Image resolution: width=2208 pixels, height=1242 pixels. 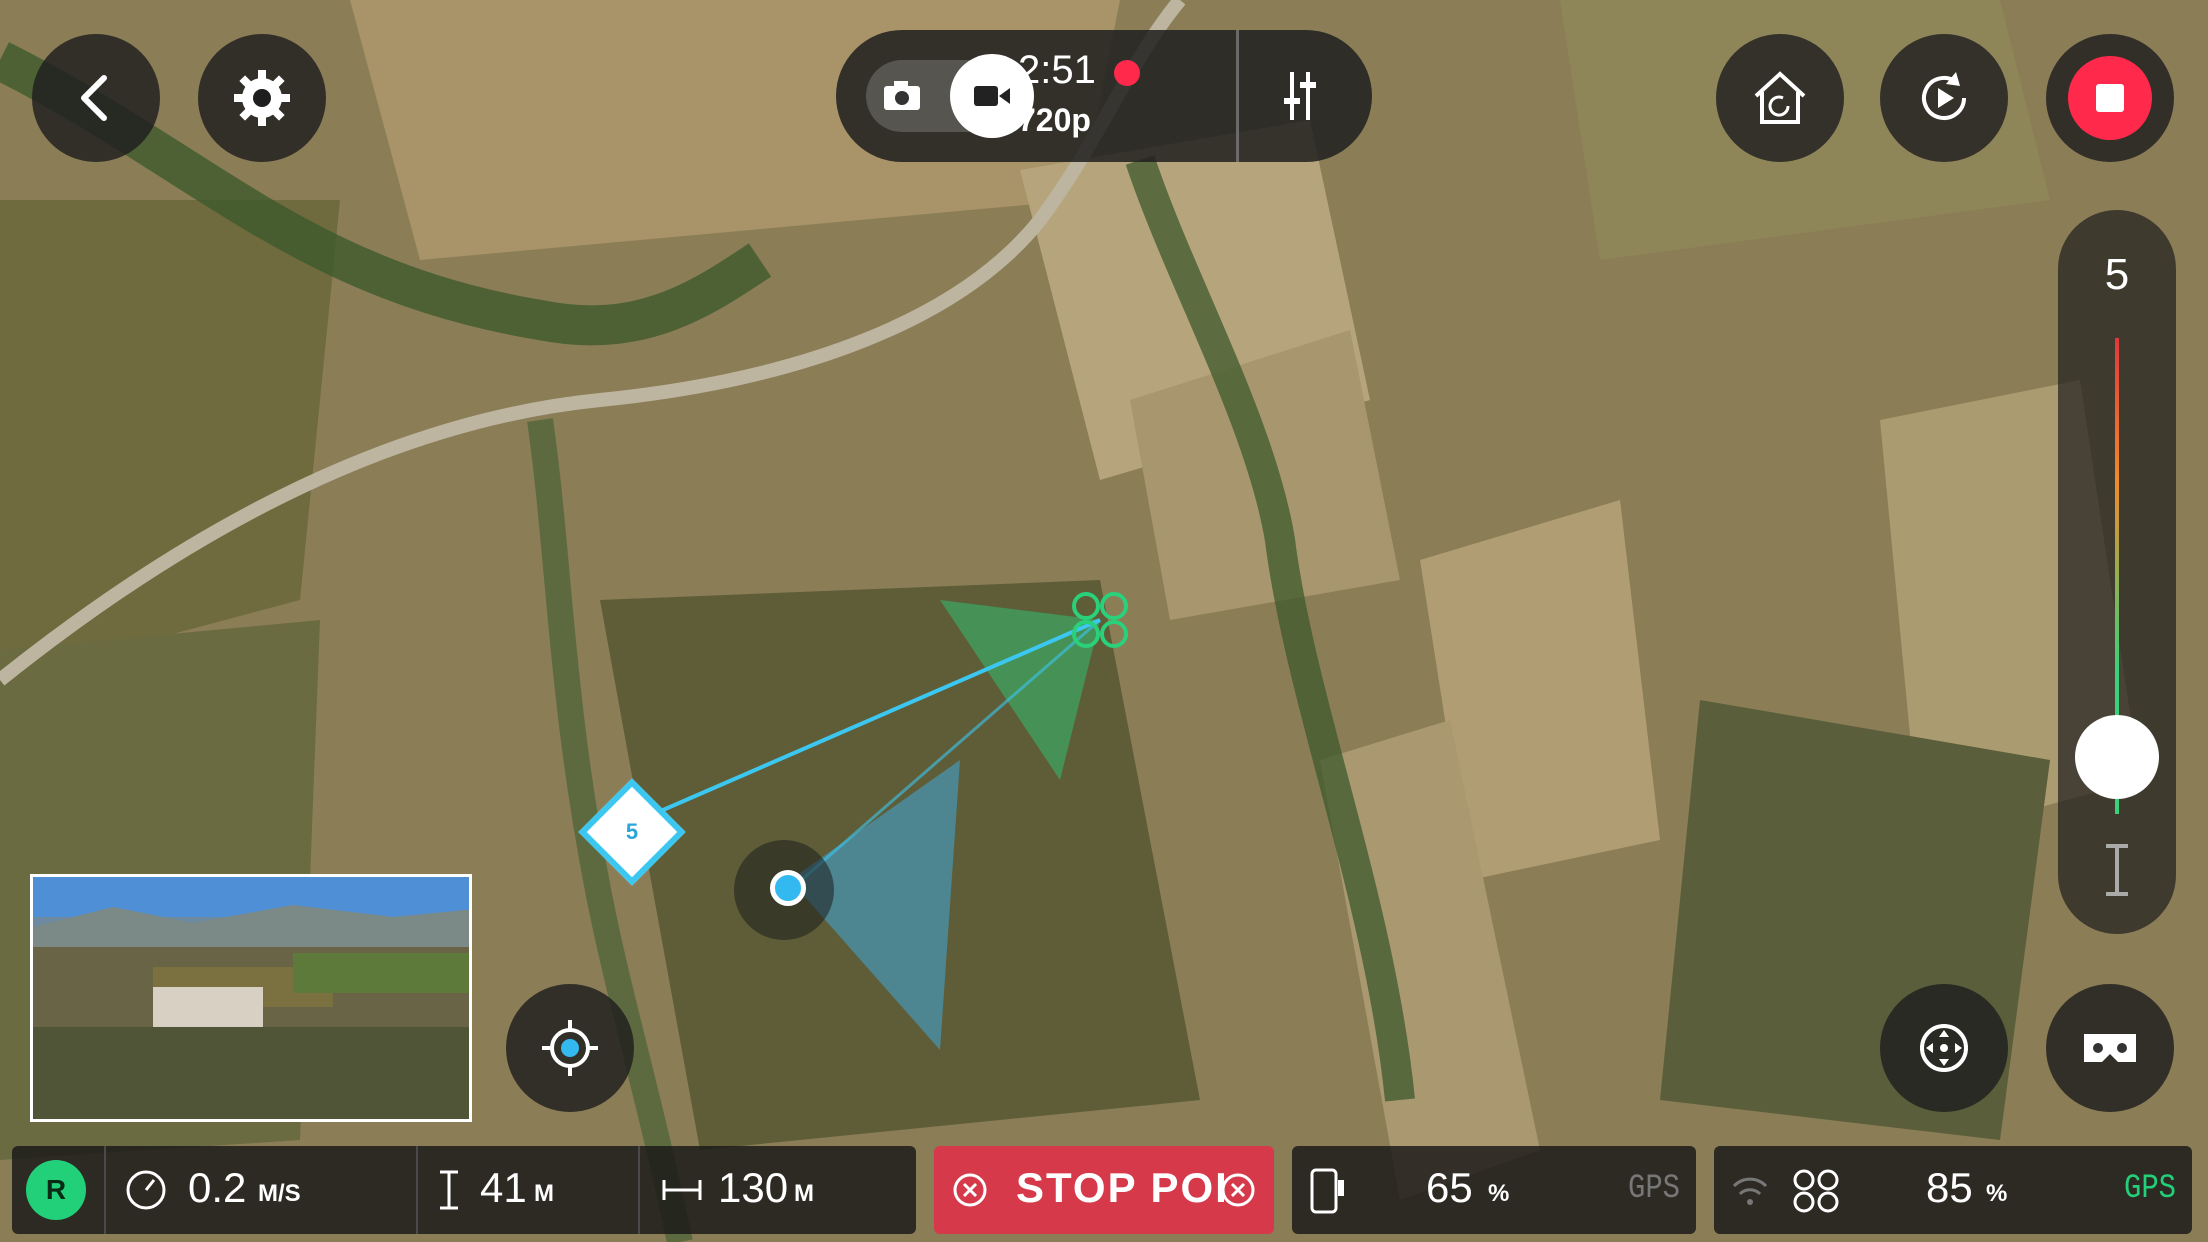 What do you see at coordinates (2117, 274) in the screenshot?
I see `altitude-target-value: 5` at bounding box center [2117, 274].